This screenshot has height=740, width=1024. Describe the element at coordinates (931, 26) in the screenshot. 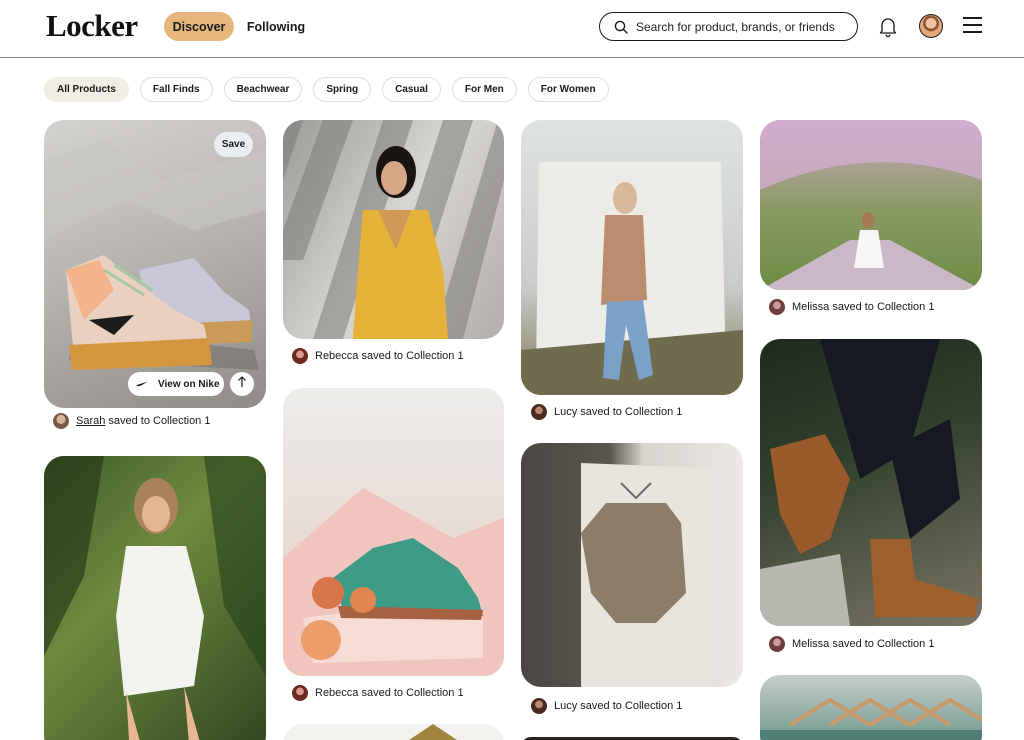

I see `user-avatar` at that location.